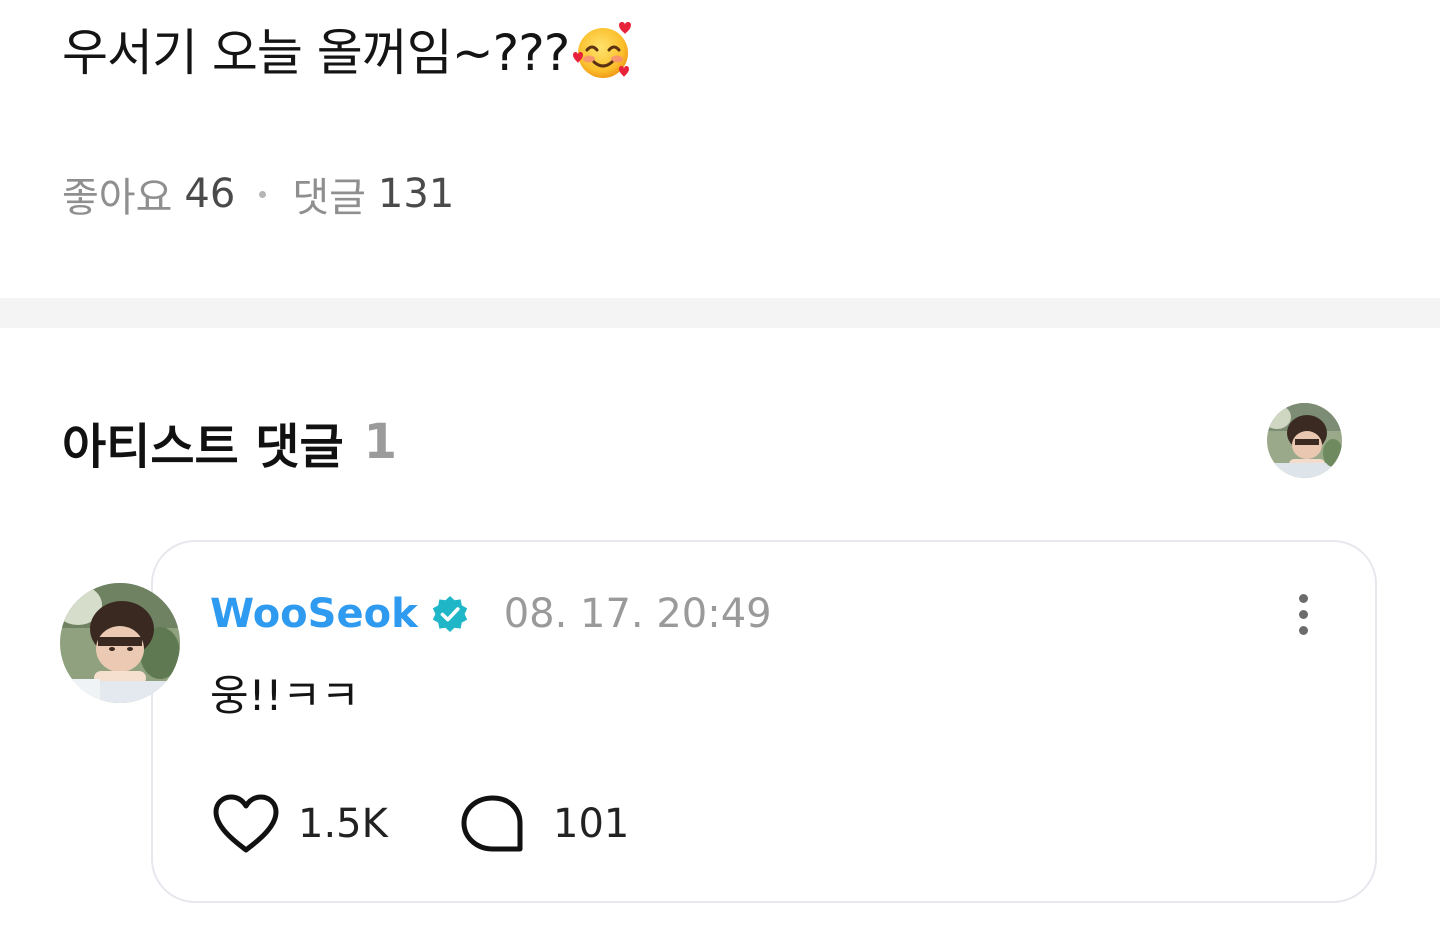 The height and width of the screenshot is (928, 1440). What do you see at coordinates (263, 194) in the screenshot?
I see `separator-dot` at bounding box center [263, 194].